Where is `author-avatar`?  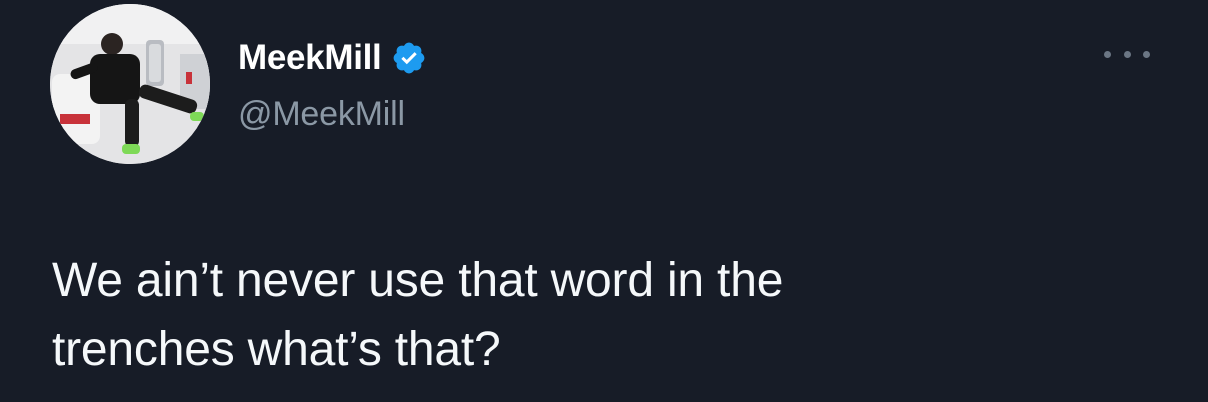
author-avatar is located at coordinates (130, 84).